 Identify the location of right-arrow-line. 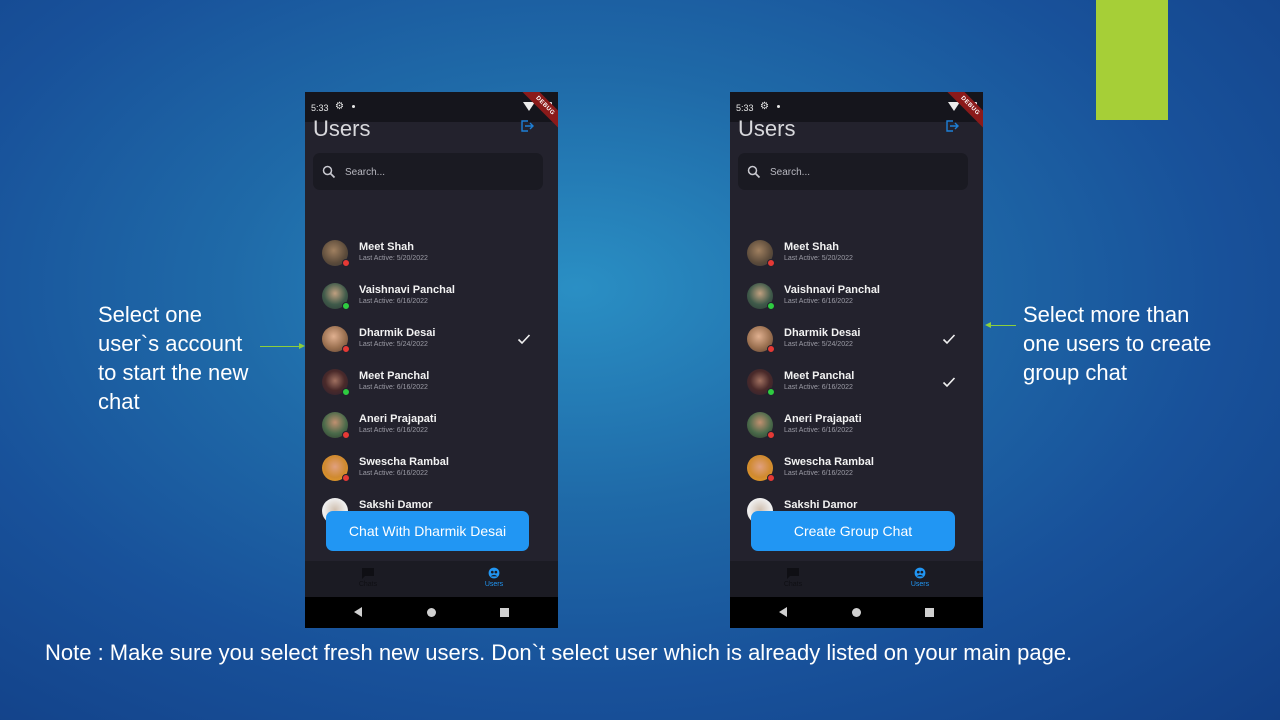
(1003, 325).